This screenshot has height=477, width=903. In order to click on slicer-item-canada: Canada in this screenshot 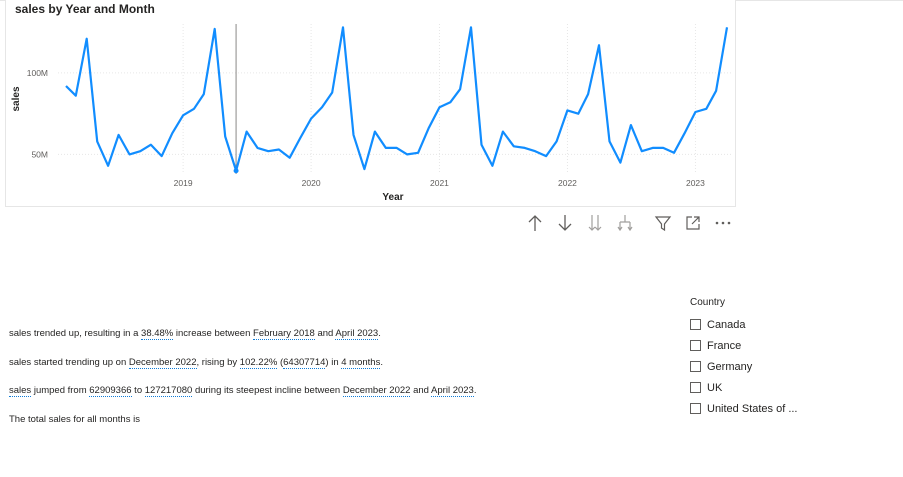, I will do `click(765, 324)`.